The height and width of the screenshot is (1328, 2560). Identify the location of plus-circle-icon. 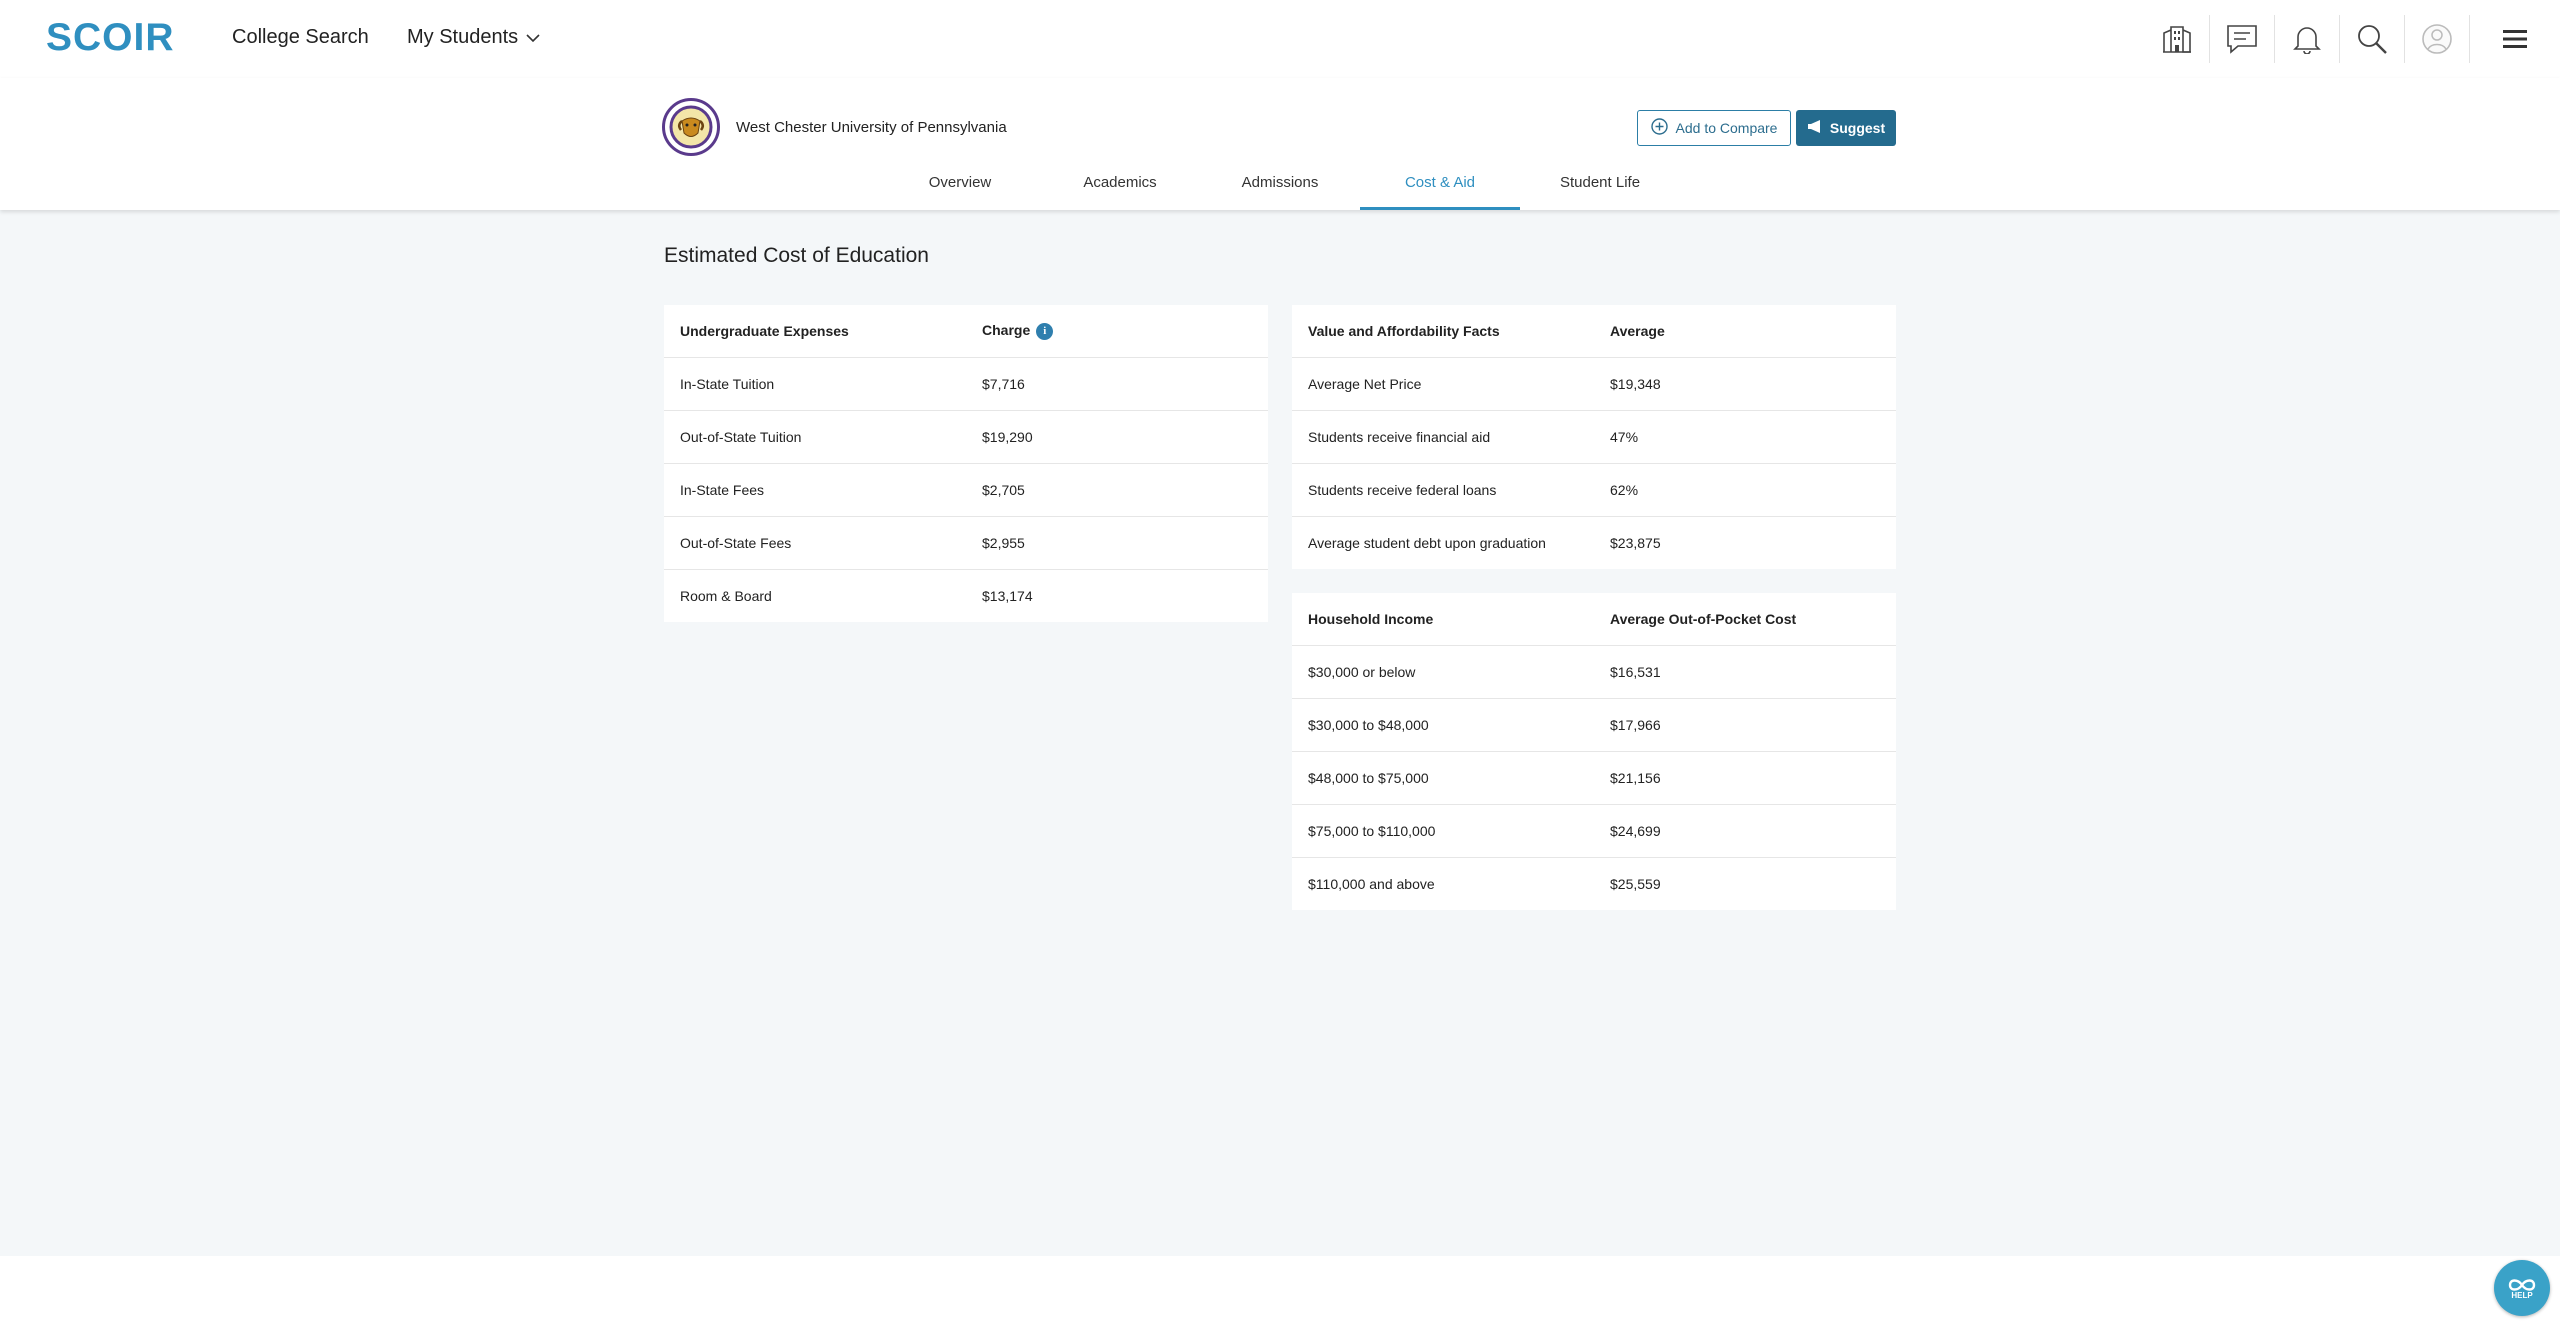
(1659, 128).